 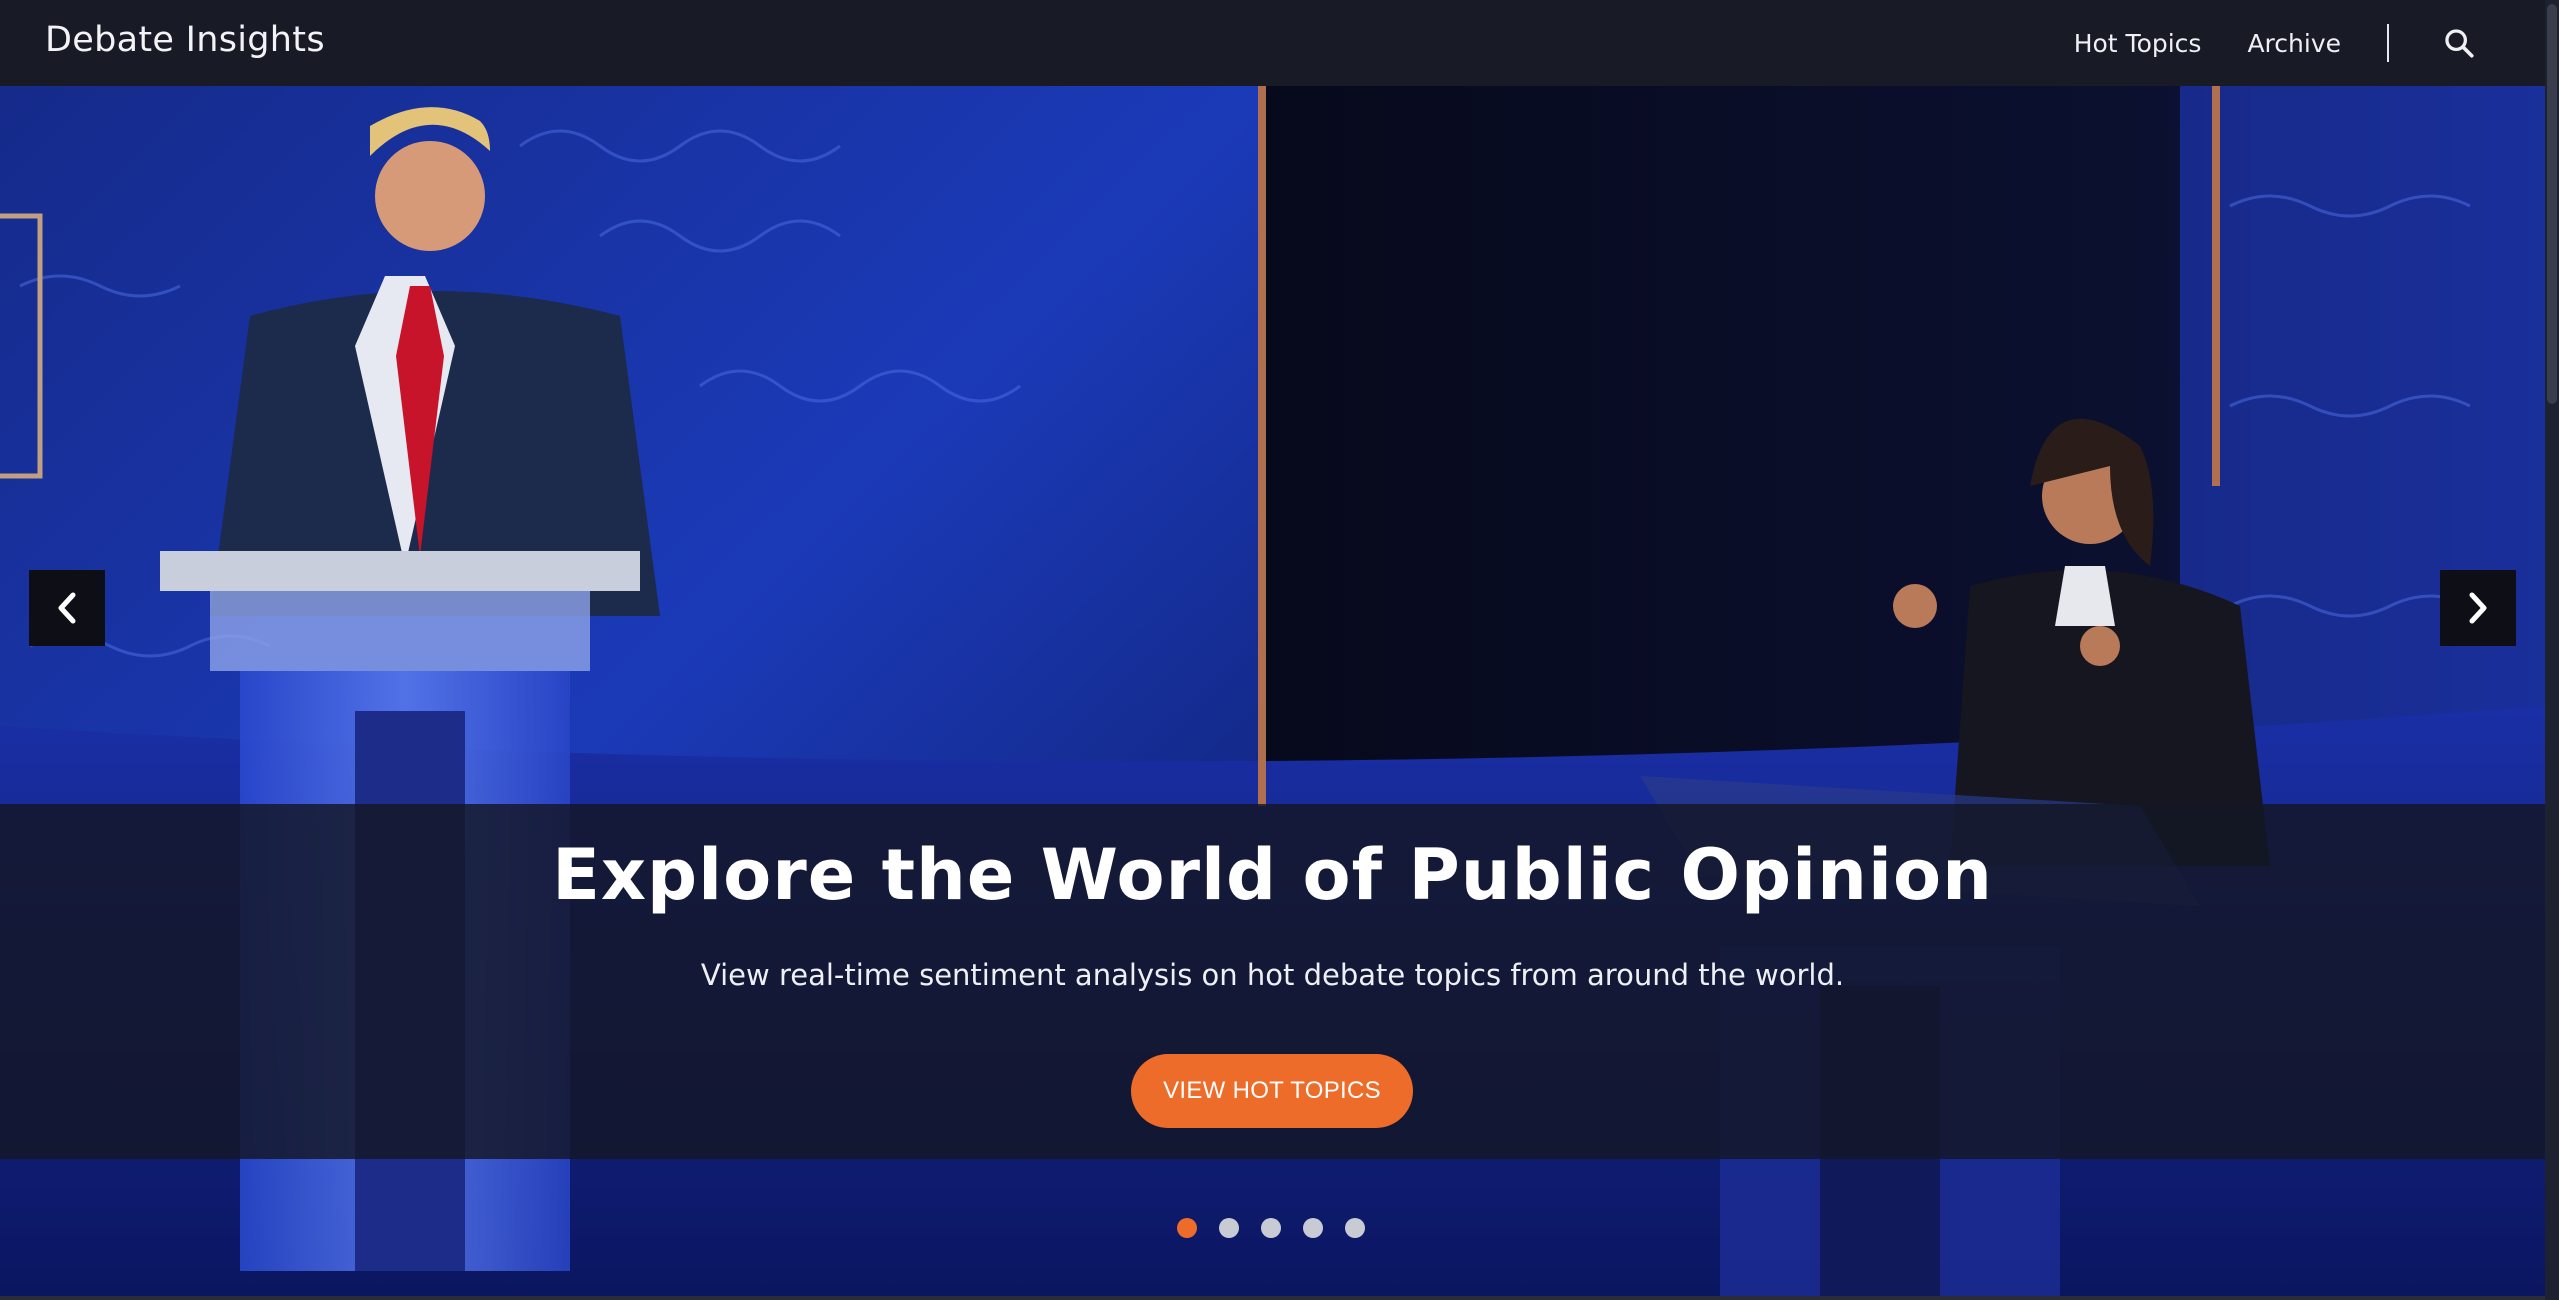 What do you see at coordinates (1272, 1298) in the screenshot?
I see `page-bottom-edge` at bounding box center [1272, 1298].